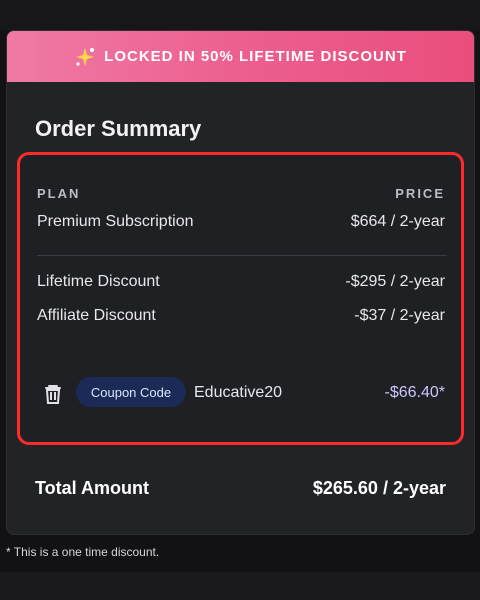 The height and width of the screenshot is (600, 480). I want to click on affiliate-discount-price: -$37 / 2-year, so click(399, 315).